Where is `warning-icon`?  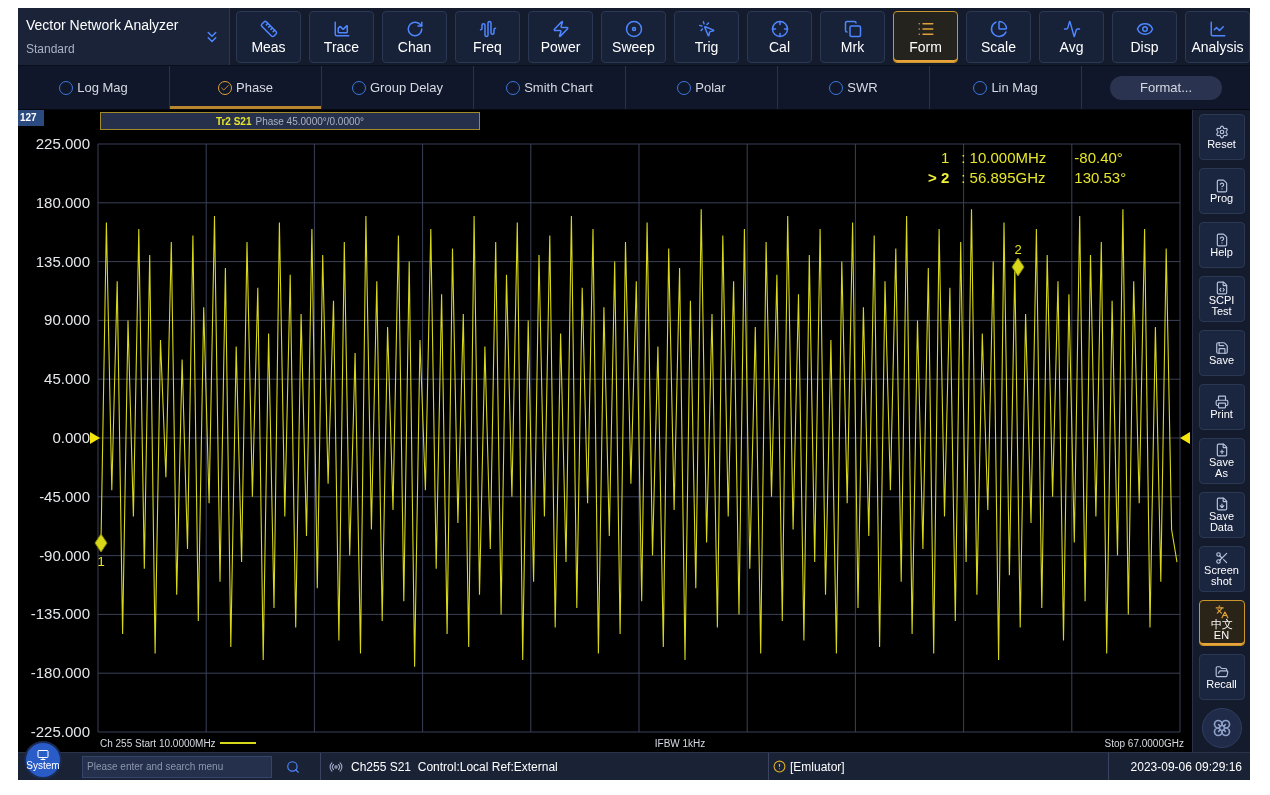
warning-icon is located at coordinates (779, 766).